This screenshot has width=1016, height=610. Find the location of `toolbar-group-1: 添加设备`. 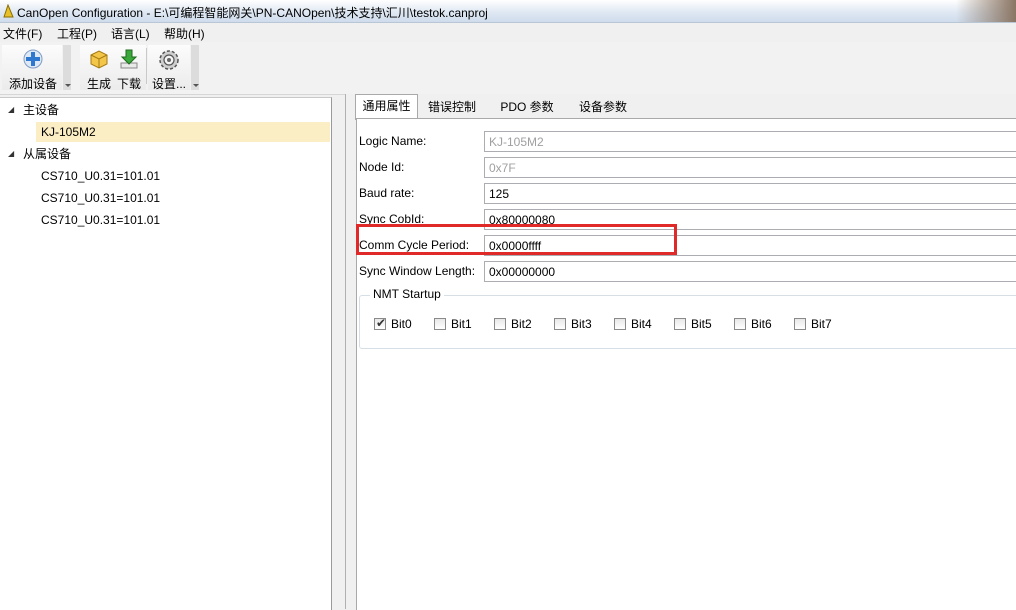

toolbar-group-1: 添加设备 is located at coordinates (32, 68).